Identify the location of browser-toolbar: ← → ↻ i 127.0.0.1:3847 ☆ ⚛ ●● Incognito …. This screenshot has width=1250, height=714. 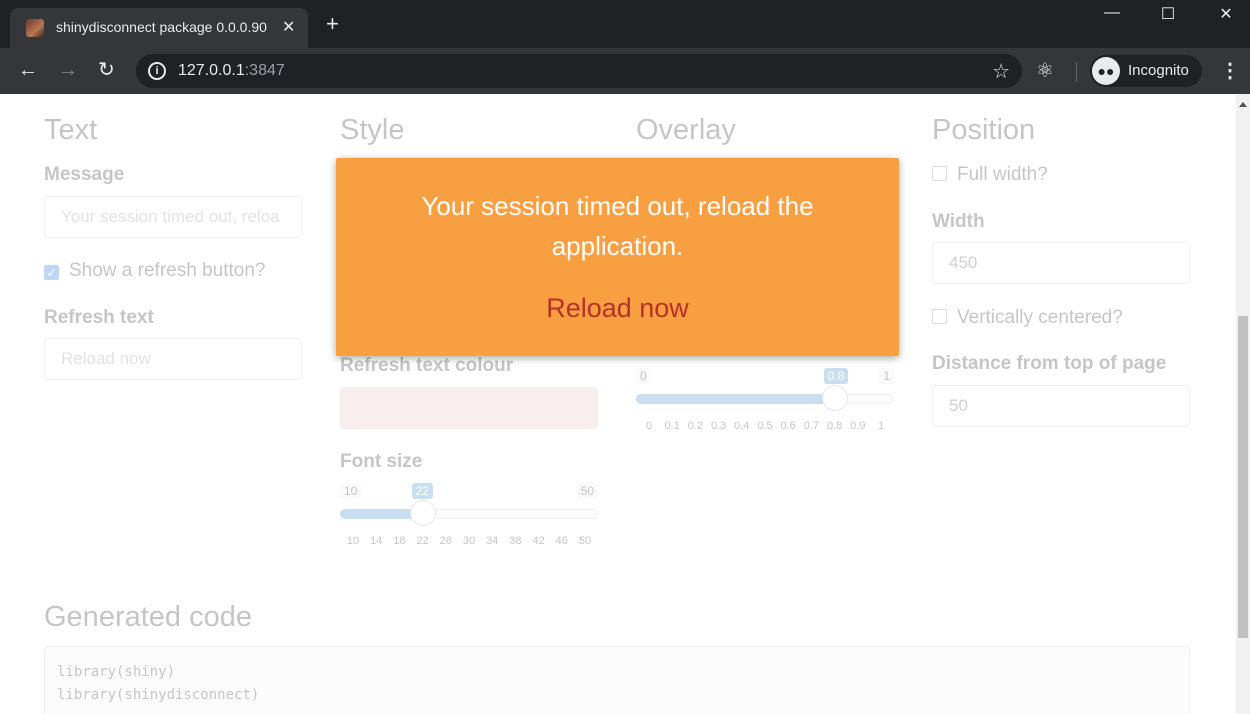
(625, 71).